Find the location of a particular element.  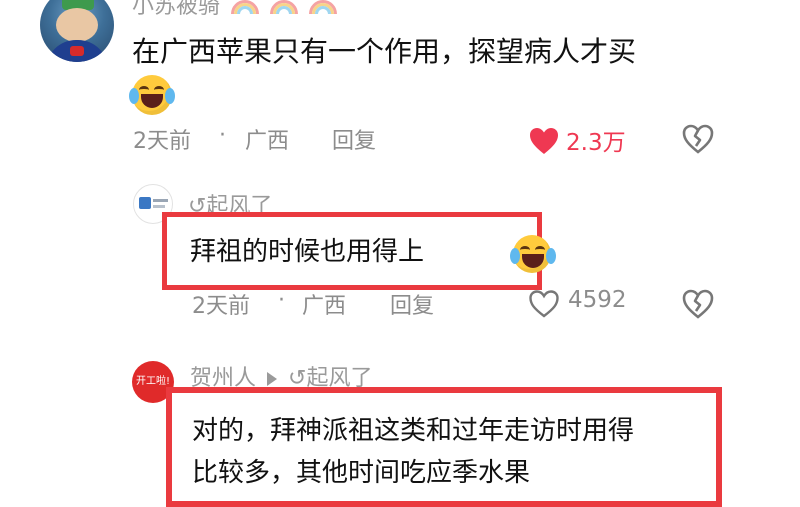

reply-text: 对的，拜神派祖这类和过年走访时用得 比较多，其他时间吃应季水果 is located at coordinates (452, 452).